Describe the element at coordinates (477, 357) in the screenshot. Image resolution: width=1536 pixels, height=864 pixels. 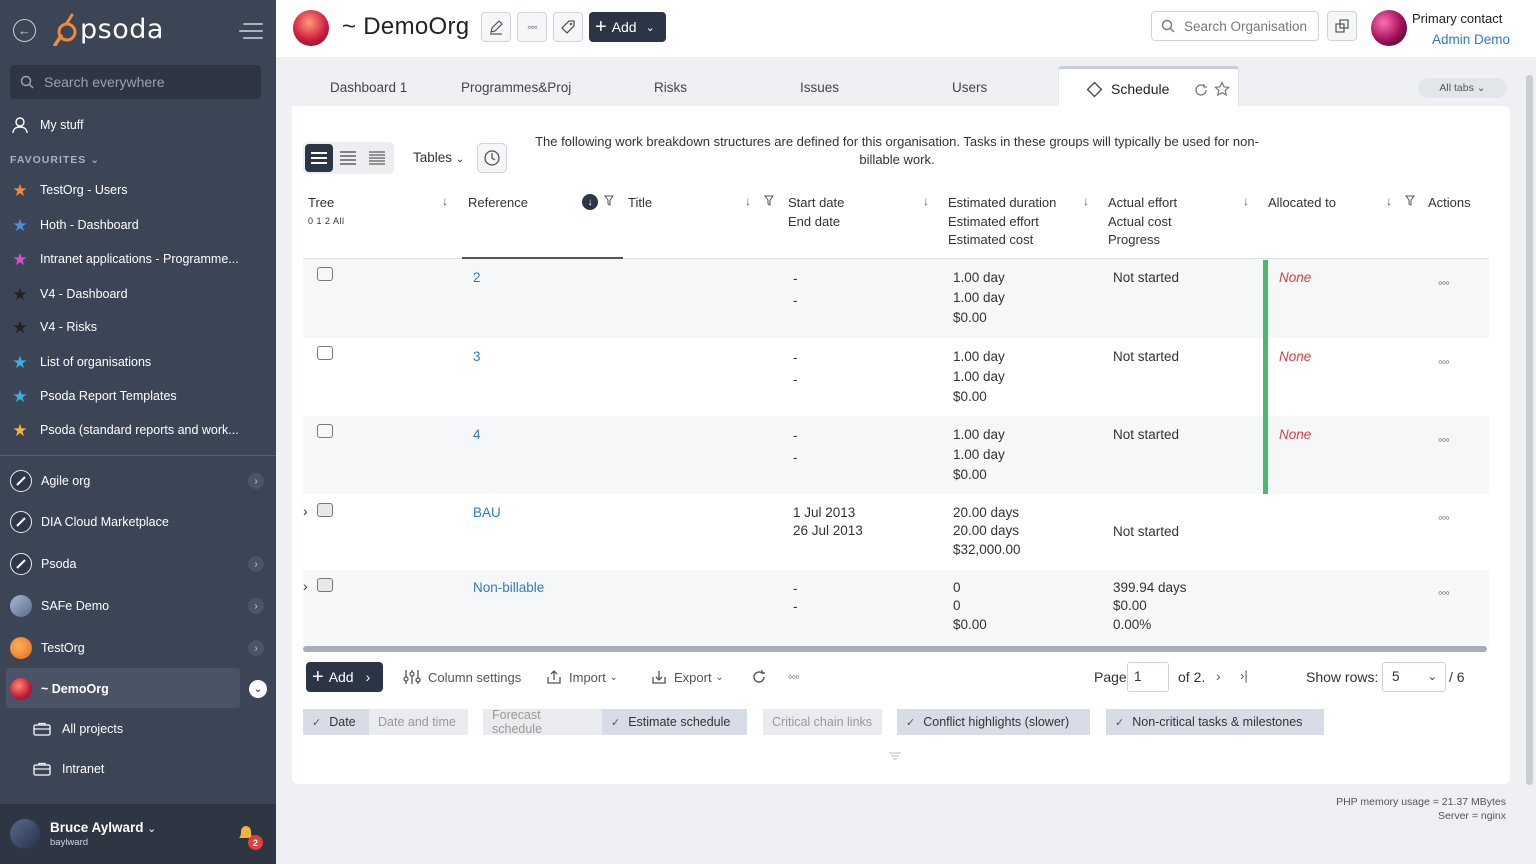
I see `row-reference-link: 3` at that location.